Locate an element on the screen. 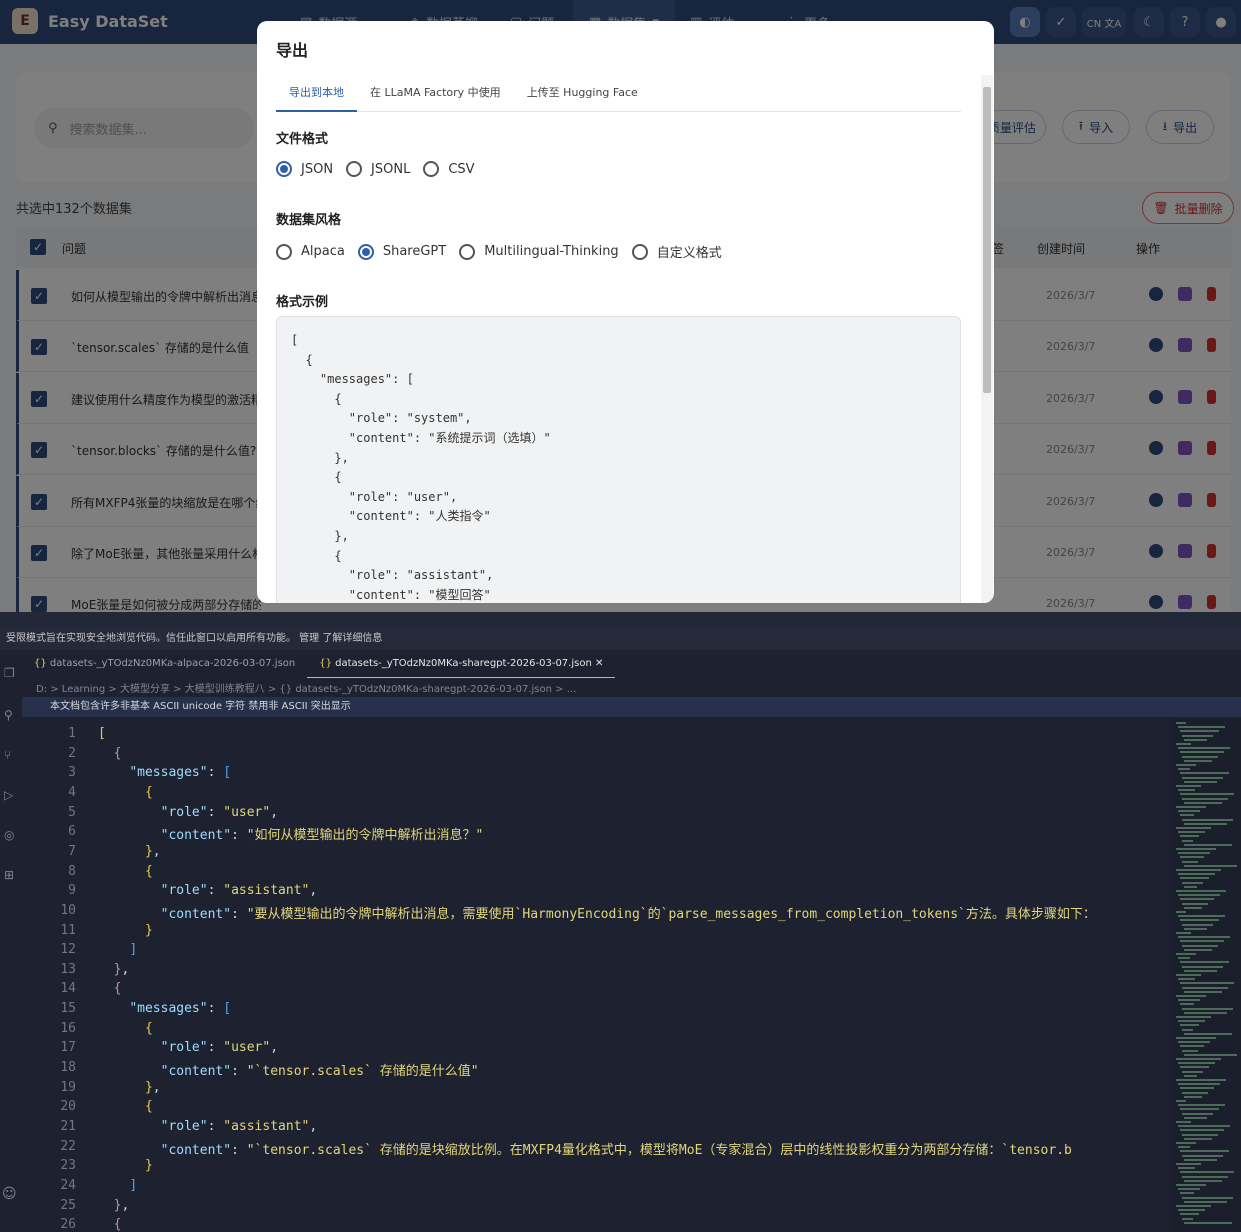 Image resolution: width=1241 pixels, height=1232 pixels. radio-json: JSON is located at coordinates (304, 169).